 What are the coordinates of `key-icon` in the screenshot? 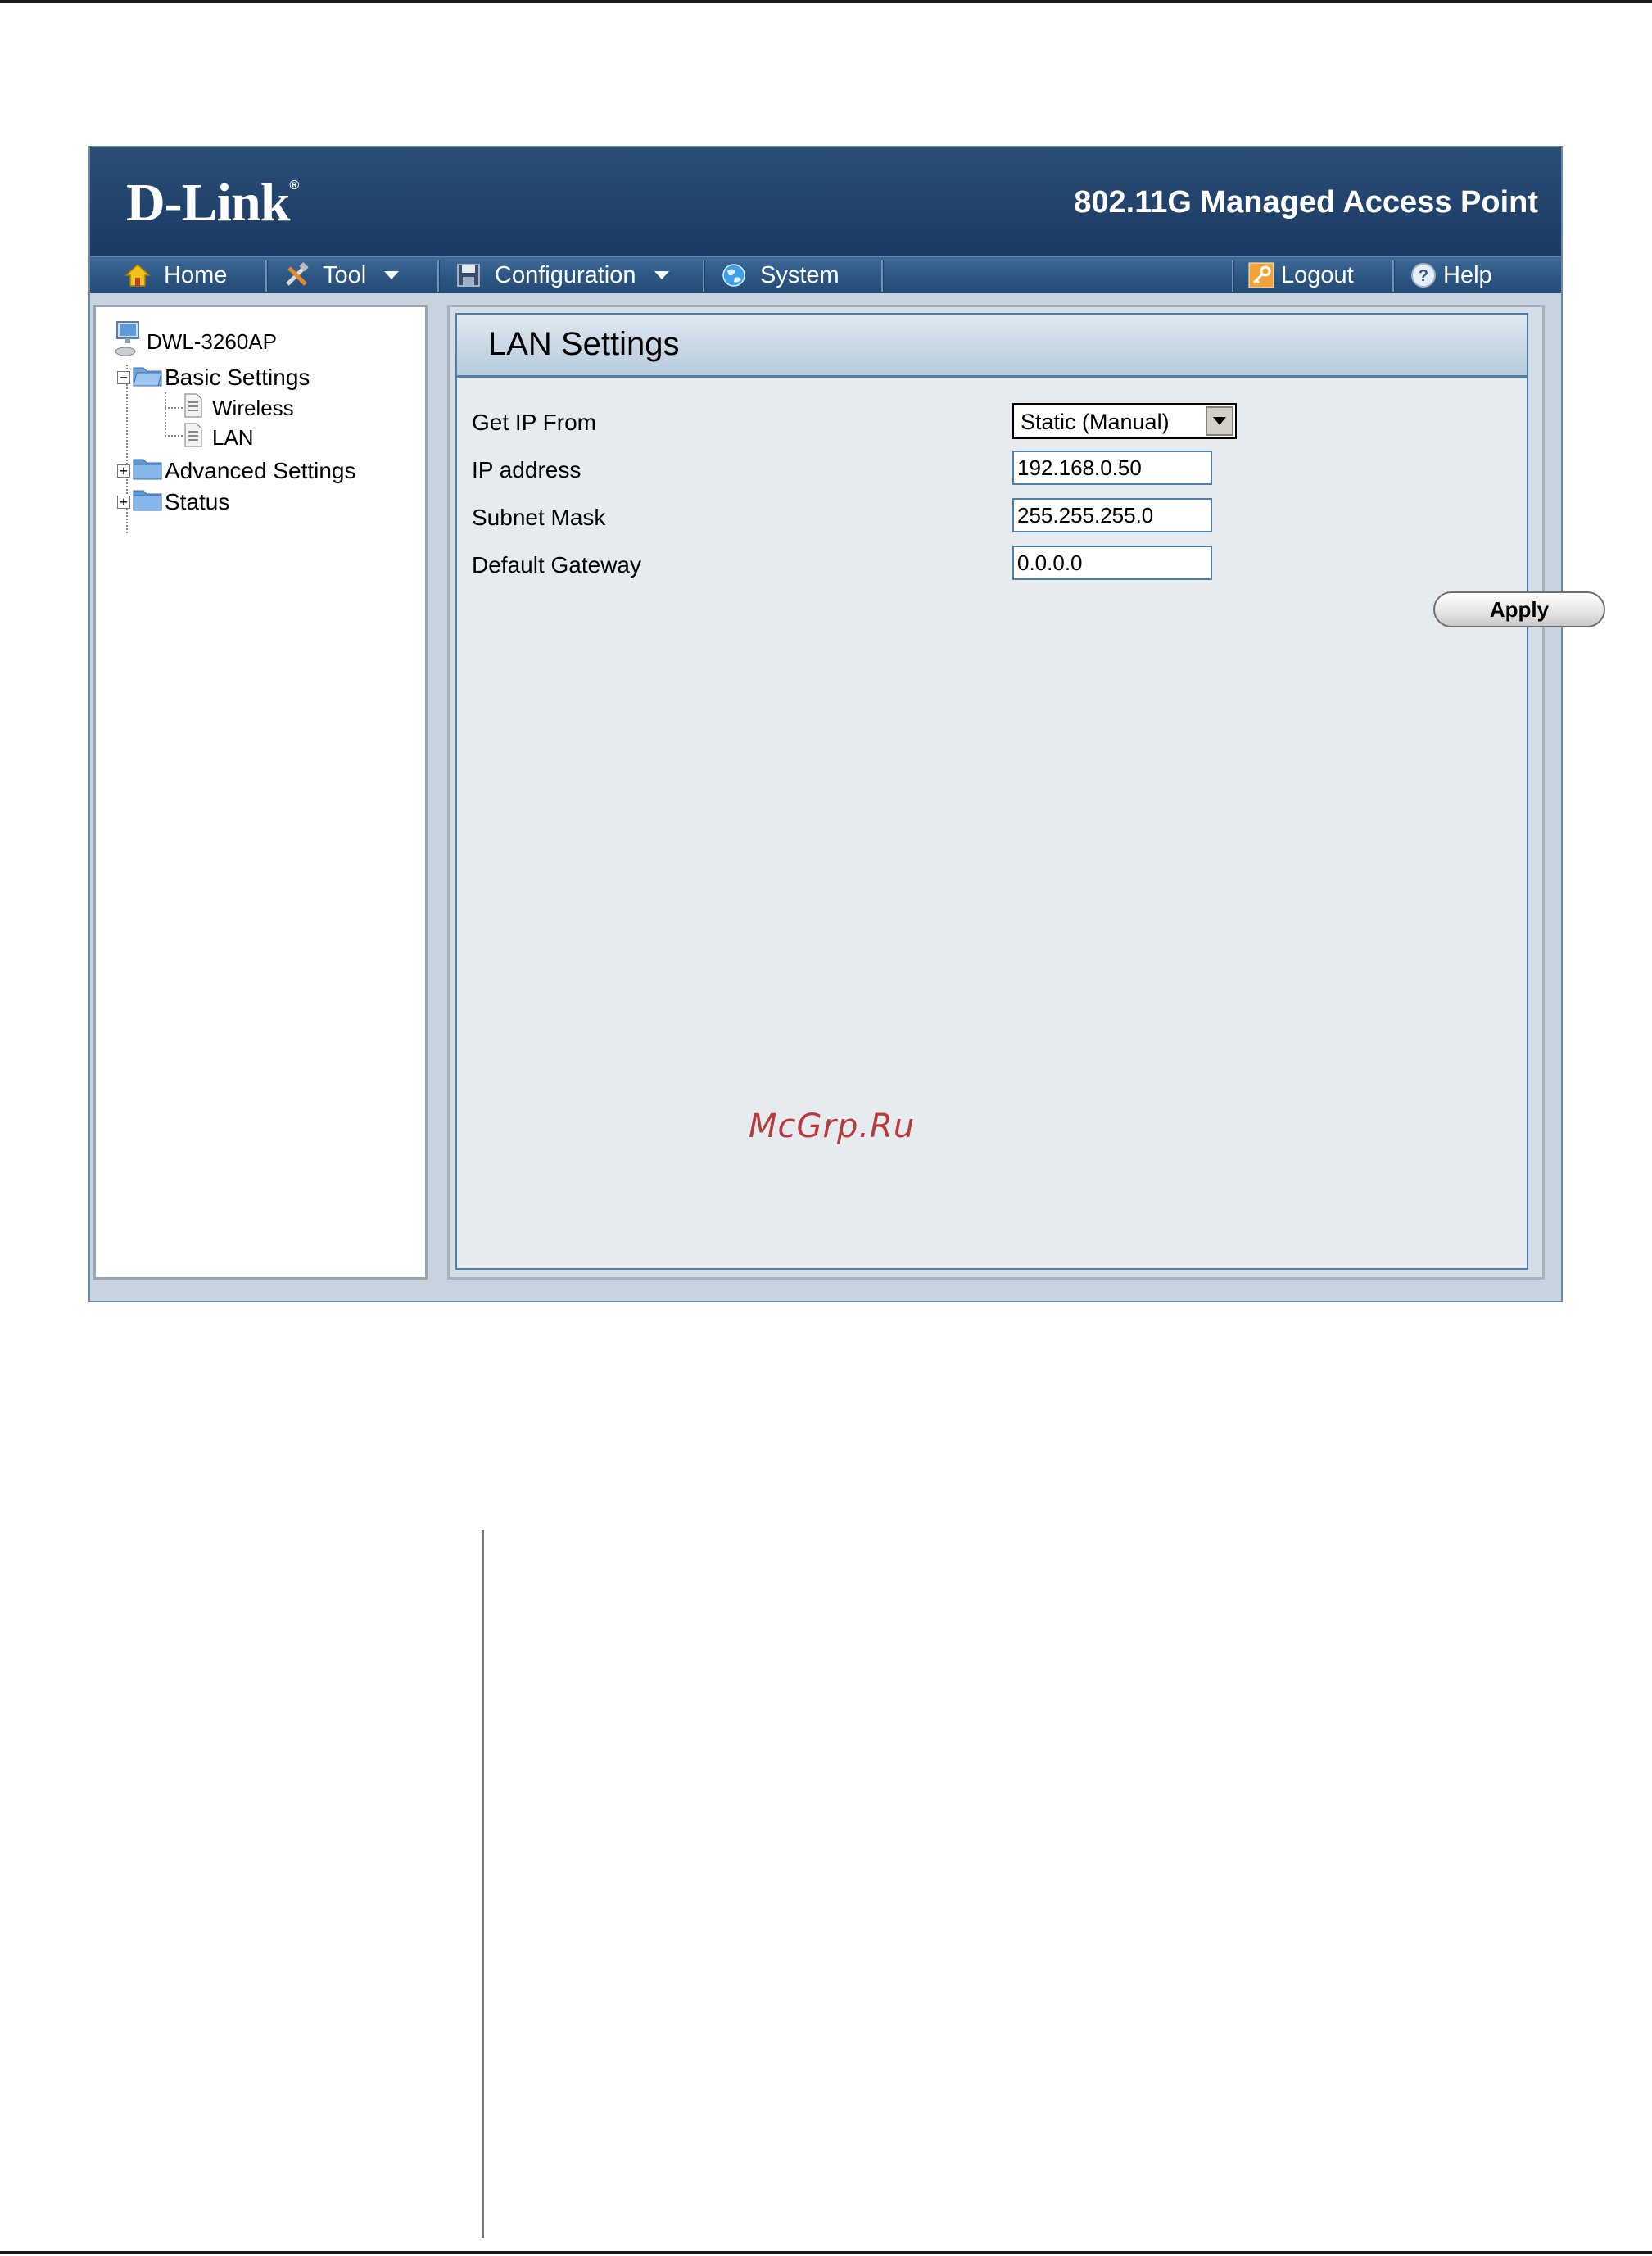 It's located at (1261, 275).